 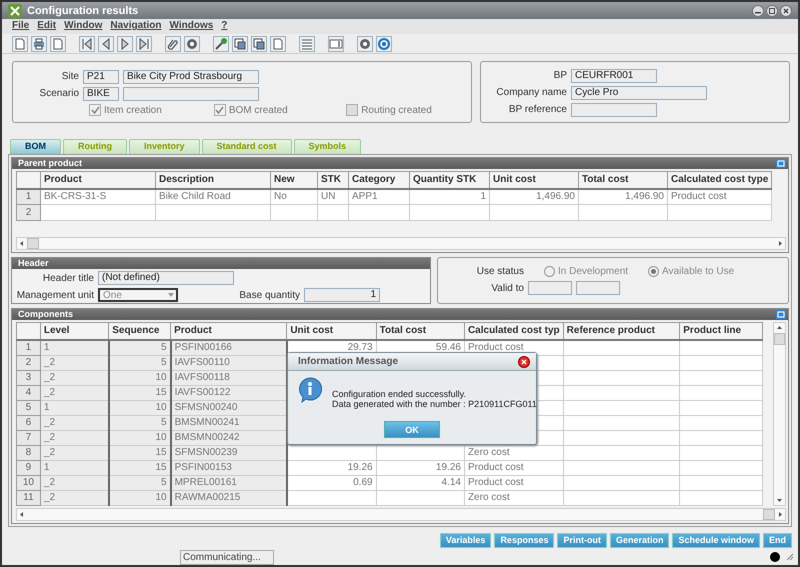 I want to click on resize-grip-icon, so click(x=790, y=557).